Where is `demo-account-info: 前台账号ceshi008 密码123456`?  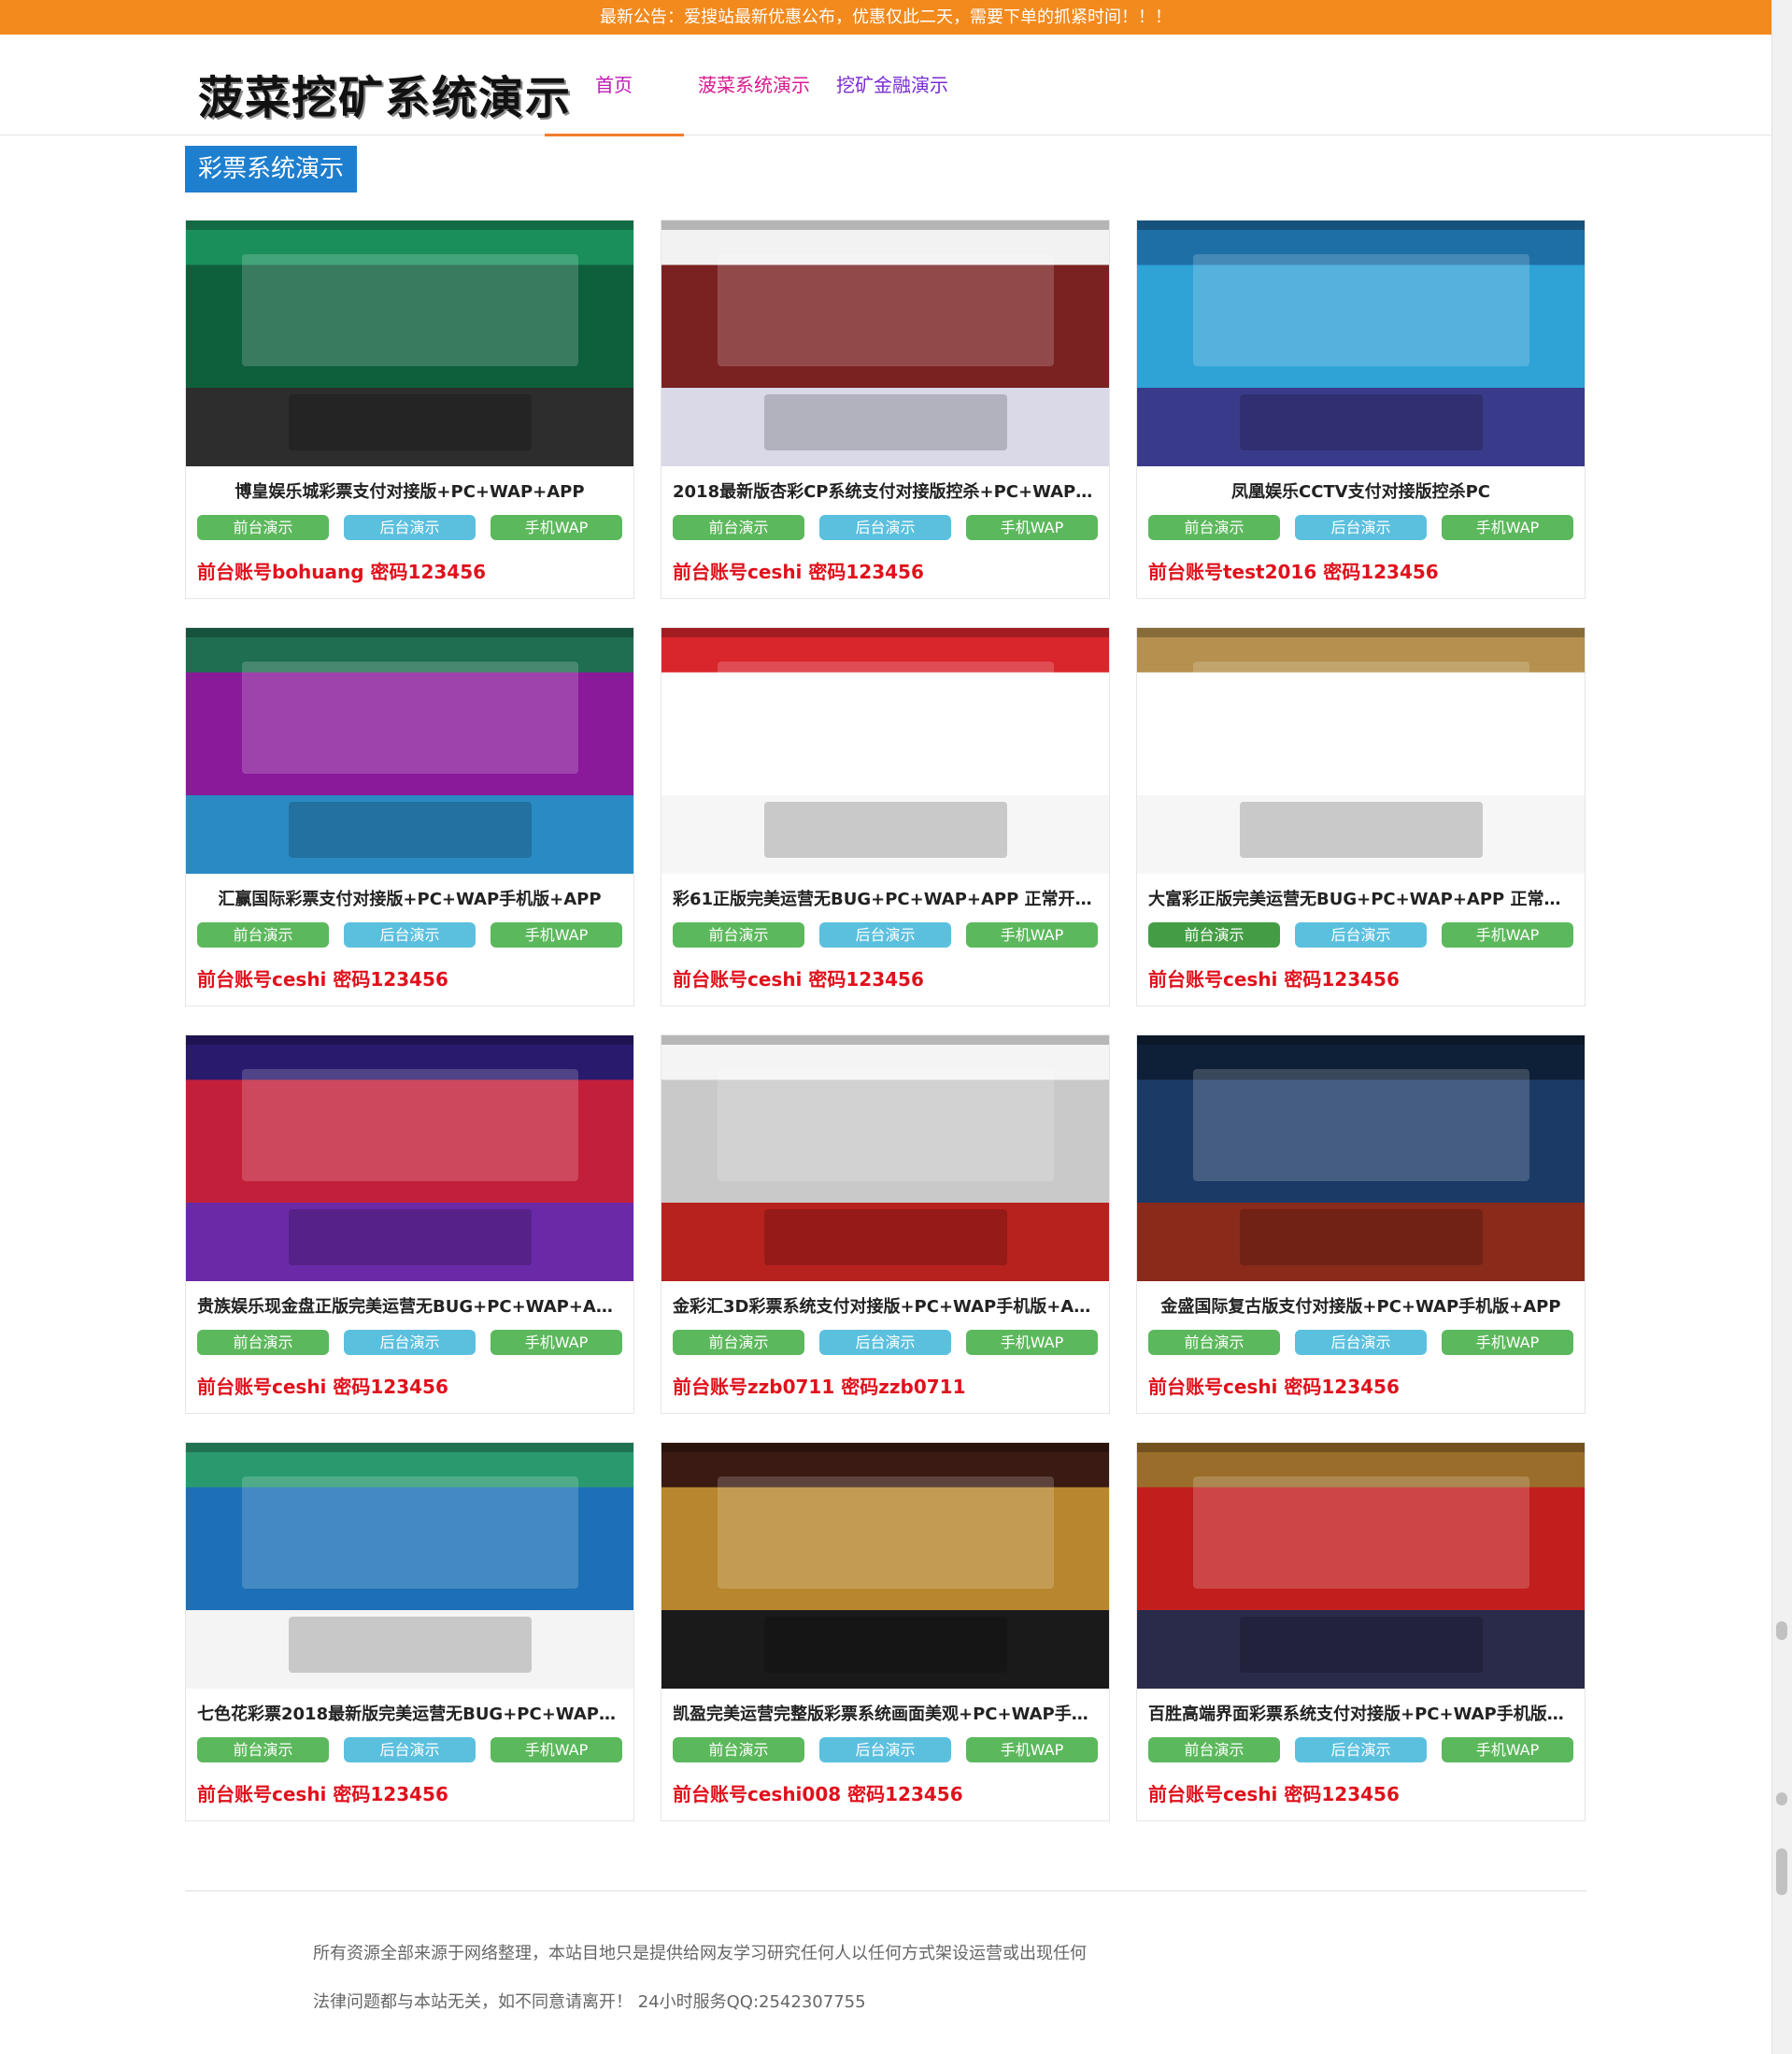 demo-account-info: 前台账号ceshi008 密码123456 is located at coordinates (818, 1794).